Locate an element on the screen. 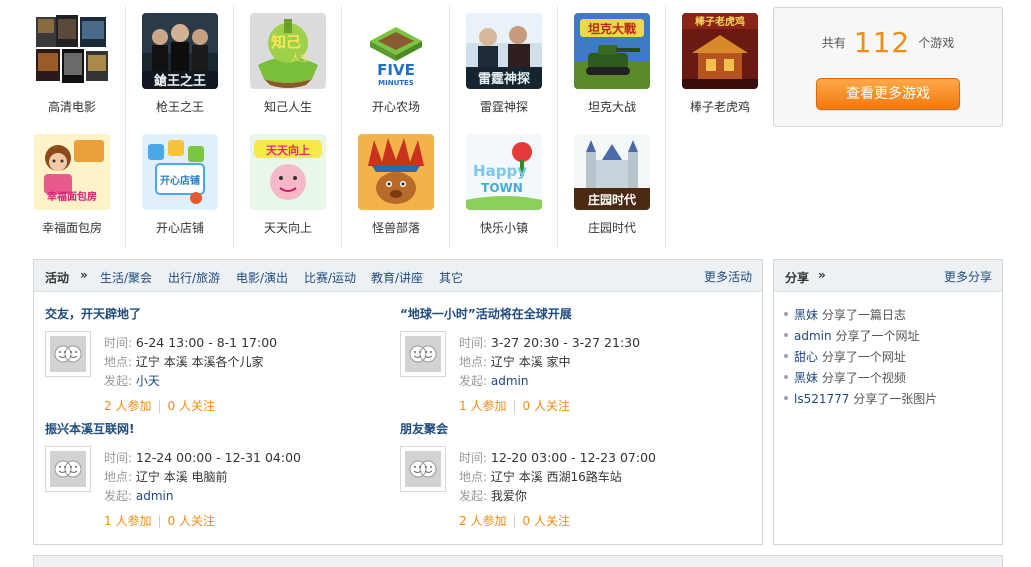  share-user: admin is located at coordinates (813, 336).